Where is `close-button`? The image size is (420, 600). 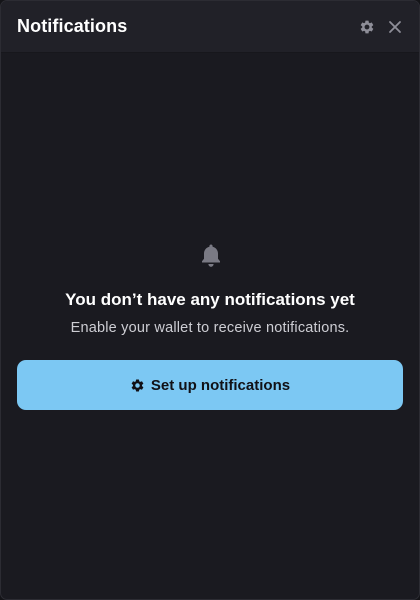 close-button is located at coordinates (395, 27).